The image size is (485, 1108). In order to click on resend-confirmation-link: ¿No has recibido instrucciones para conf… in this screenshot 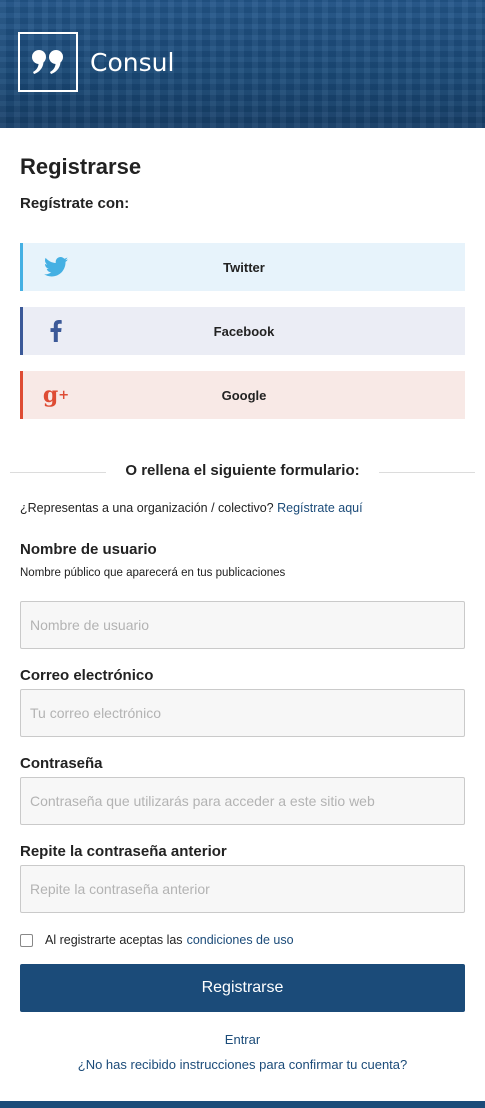, I will do `click(242, 1064)`.